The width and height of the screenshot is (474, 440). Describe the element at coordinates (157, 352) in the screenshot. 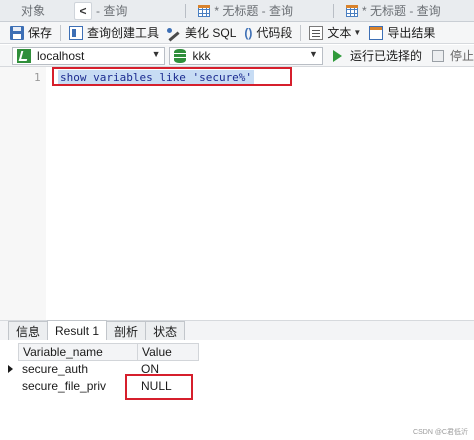

I see `column-header-label: Value` at that location.